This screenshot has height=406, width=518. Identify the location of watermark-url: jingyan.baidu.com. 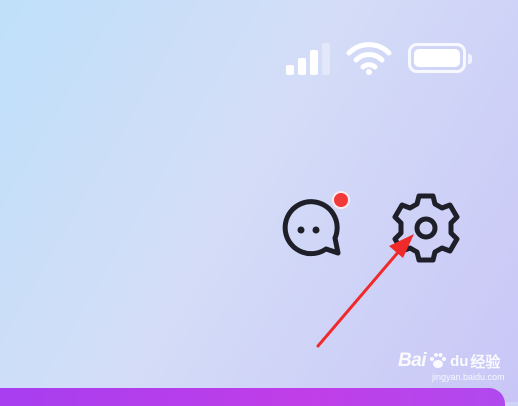
(468, 377).